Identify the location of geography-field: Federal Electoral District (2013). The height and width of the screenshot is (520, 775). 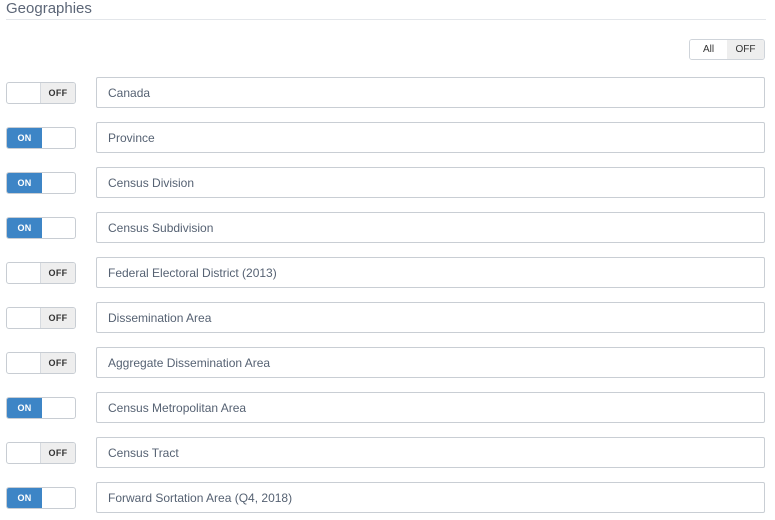
(430, 272).